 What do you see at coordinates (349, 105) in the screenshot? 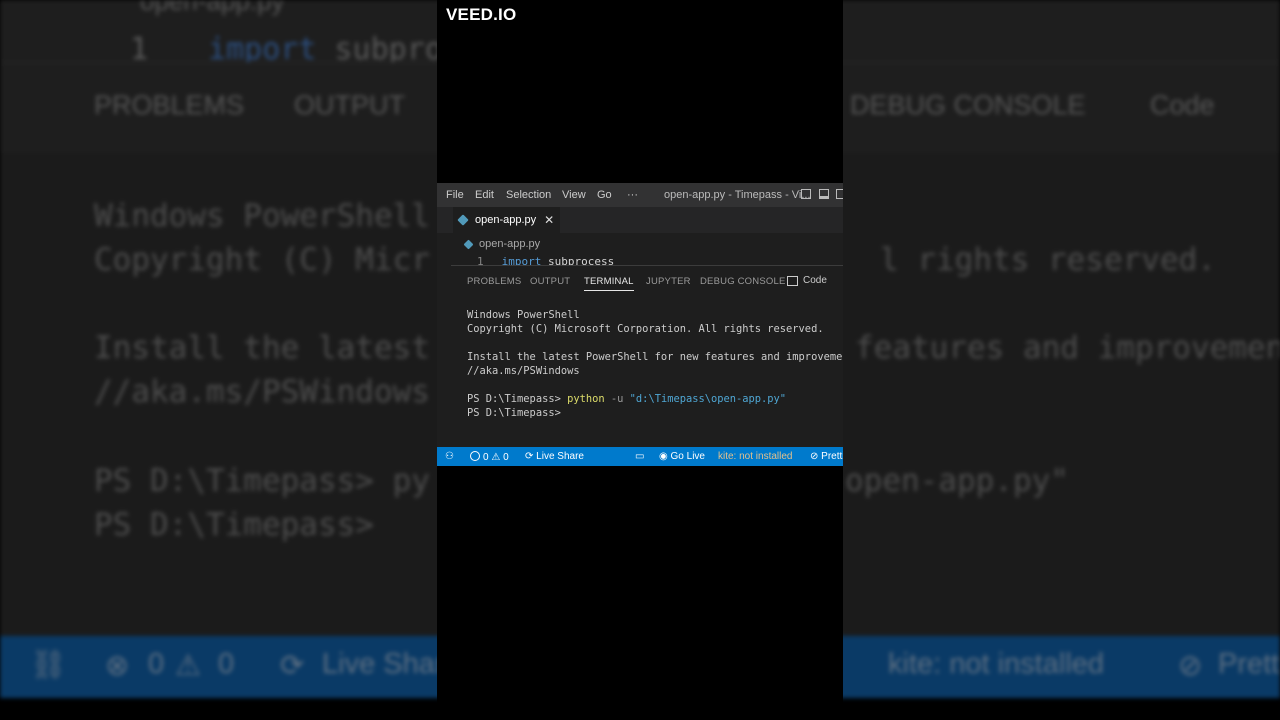
I see `bg-tab-output: OUTPUT` at bounding box center [349, 105].